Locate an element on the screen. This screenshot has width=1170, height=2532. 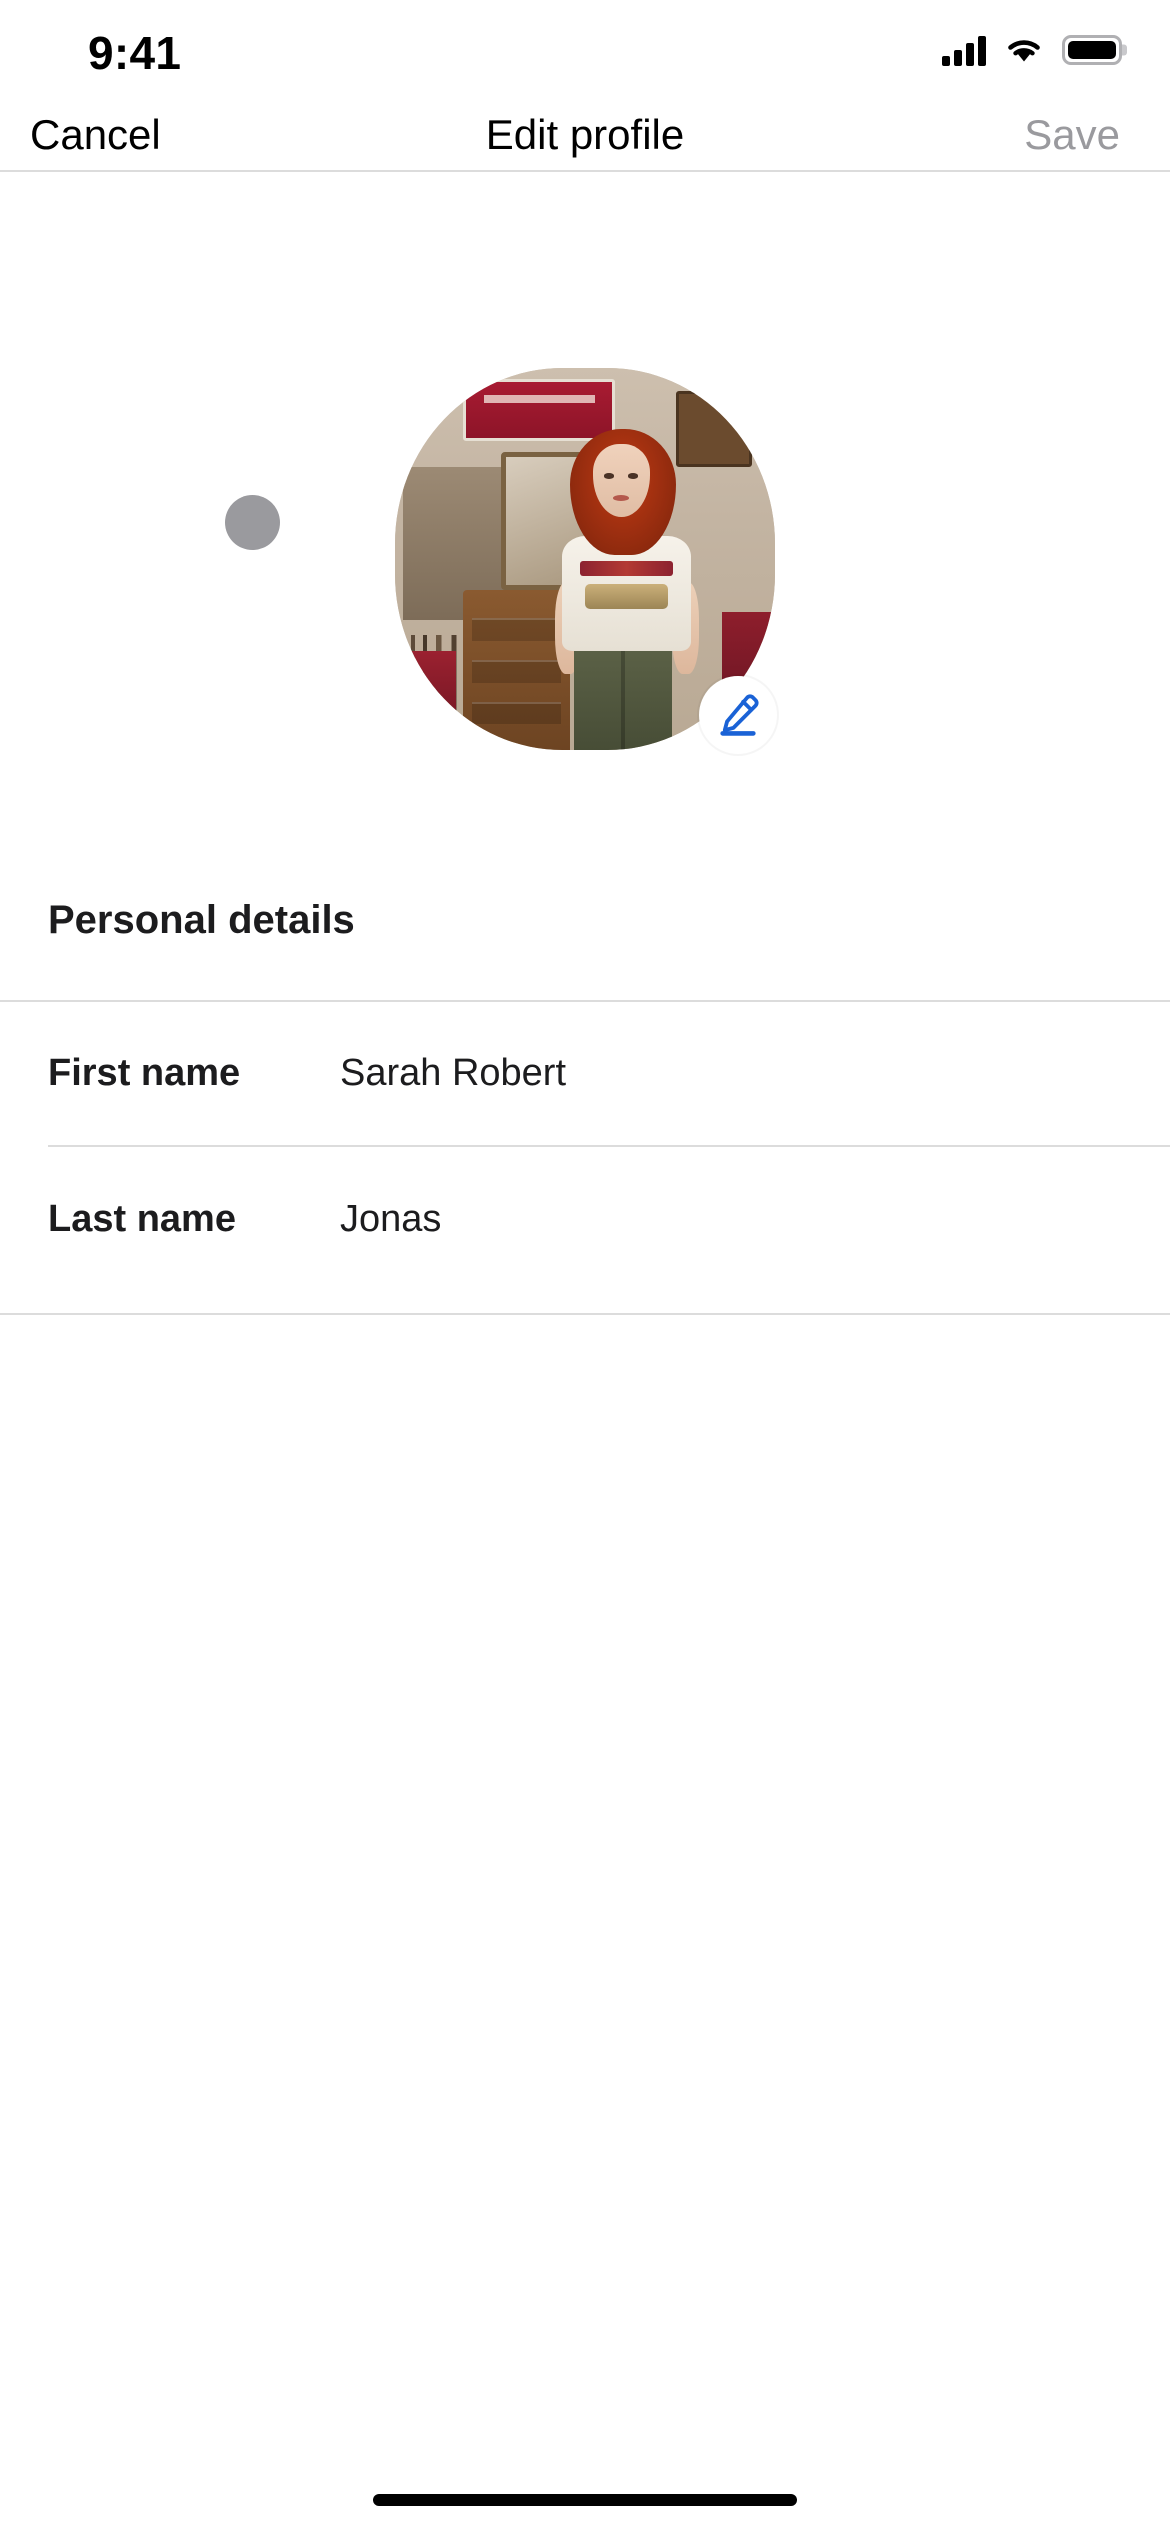
status-bar-time: 9:41 is located at coordinates (135, 53).